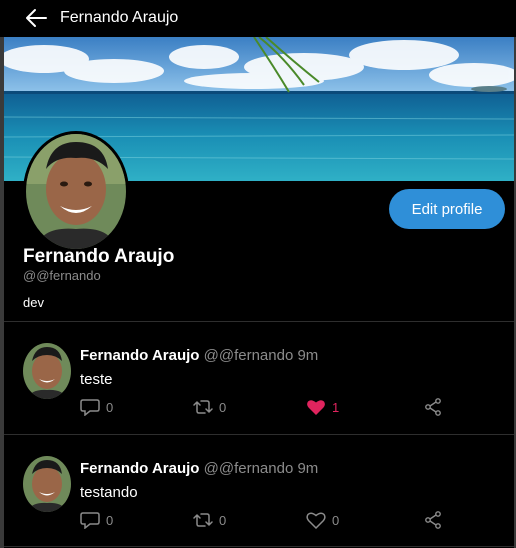 This screenshot has width=516, height=548. I want to click on tweet-text: testando, so click(109, 492).